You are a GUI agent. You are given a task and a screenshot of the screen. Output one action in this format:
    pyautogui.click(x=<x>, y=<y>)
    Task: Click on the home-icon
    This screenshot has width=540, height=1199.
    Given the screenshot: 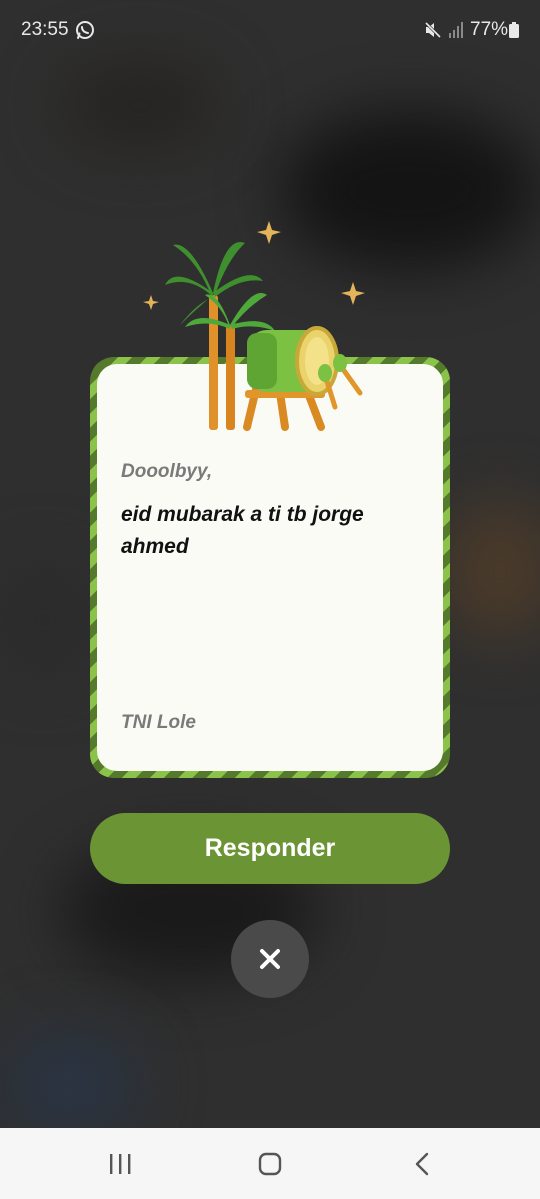 What is the action you would take?
    pyautogui.click(x=270, y=1164)
    